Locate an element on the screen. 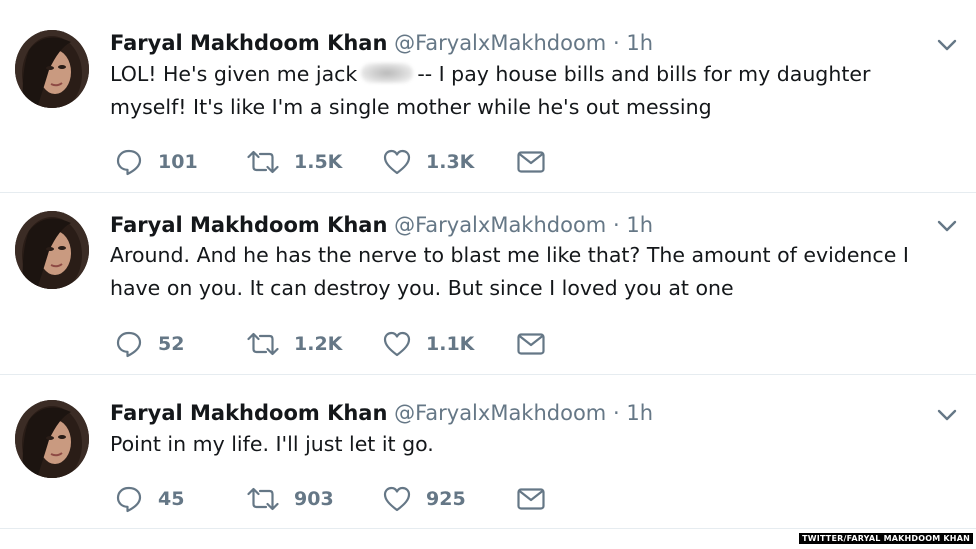 This screenshot has height=549, width=976. retweet-count: 903 is located at coordinates (314, 499).